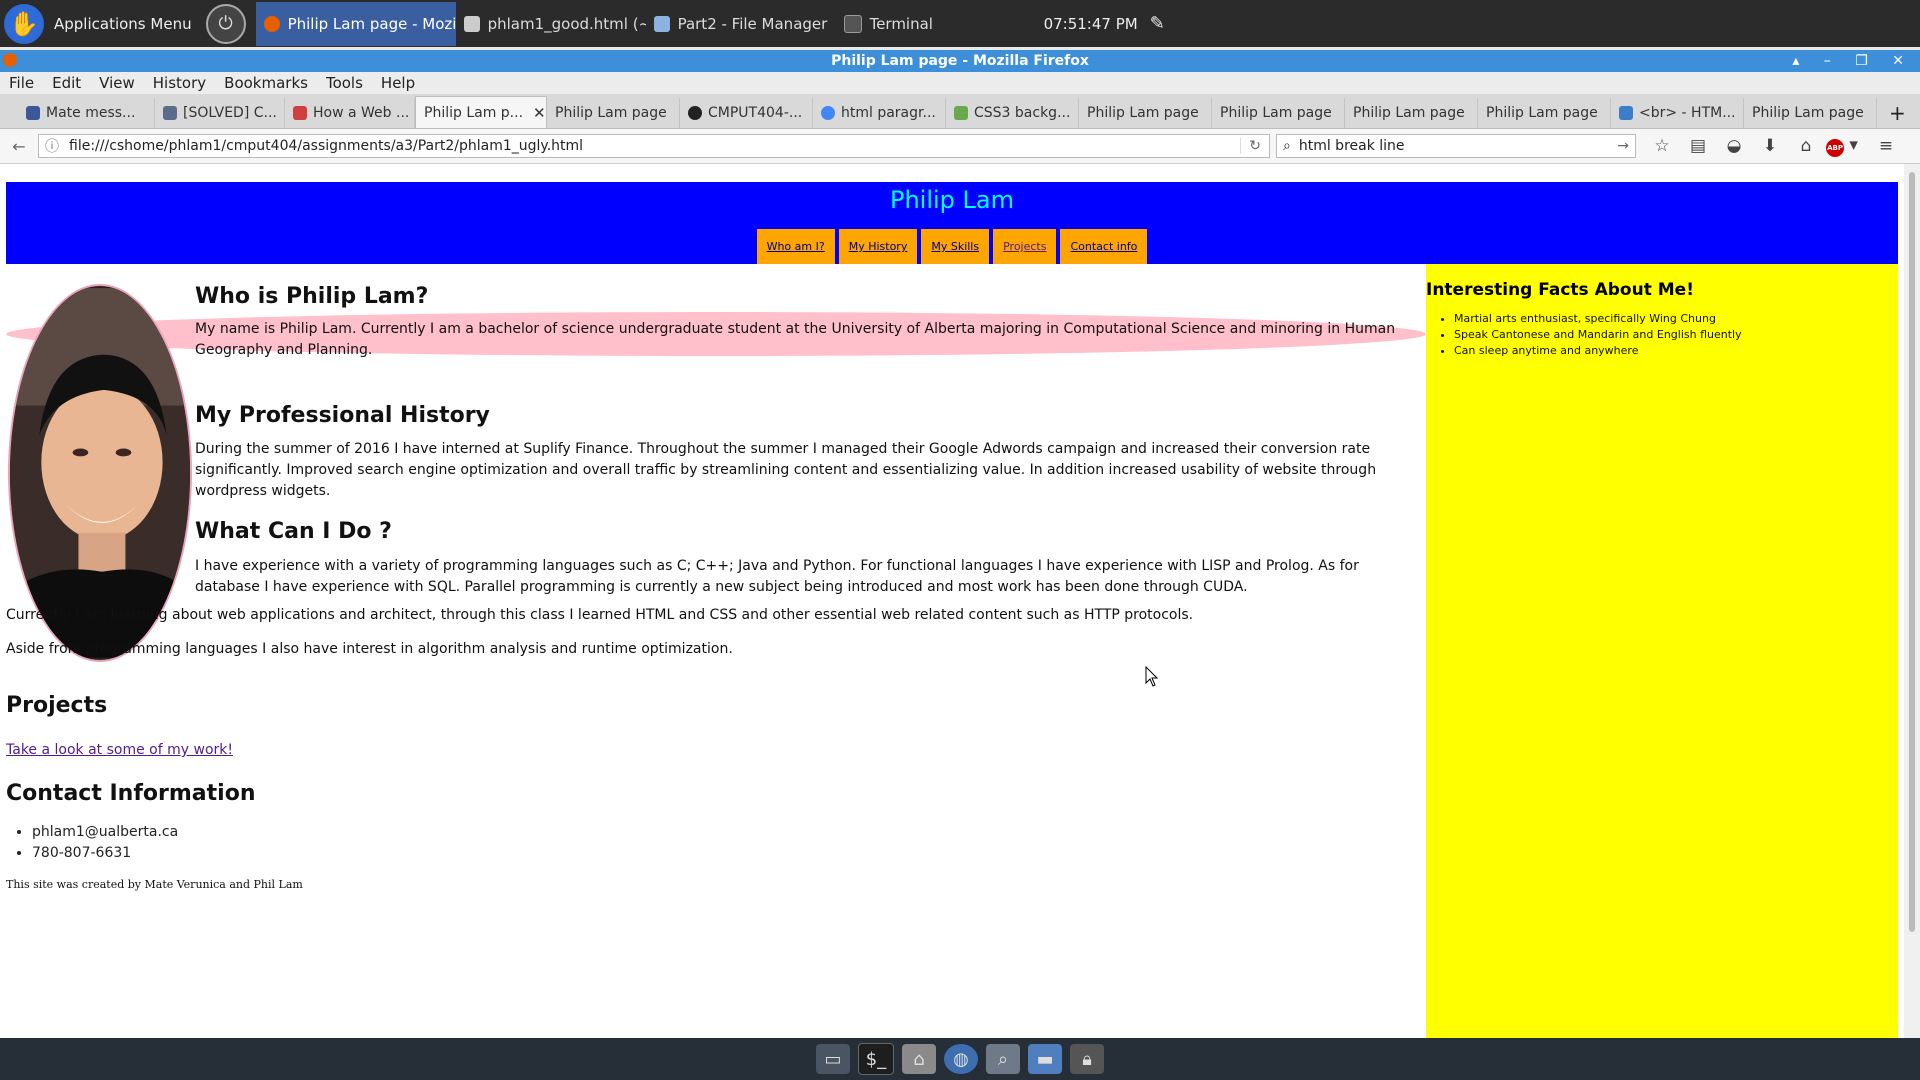 Image resolution: width=1920 pixels, height=1080 pixels. I want to click on menu-help: Help, so click(398, 83).